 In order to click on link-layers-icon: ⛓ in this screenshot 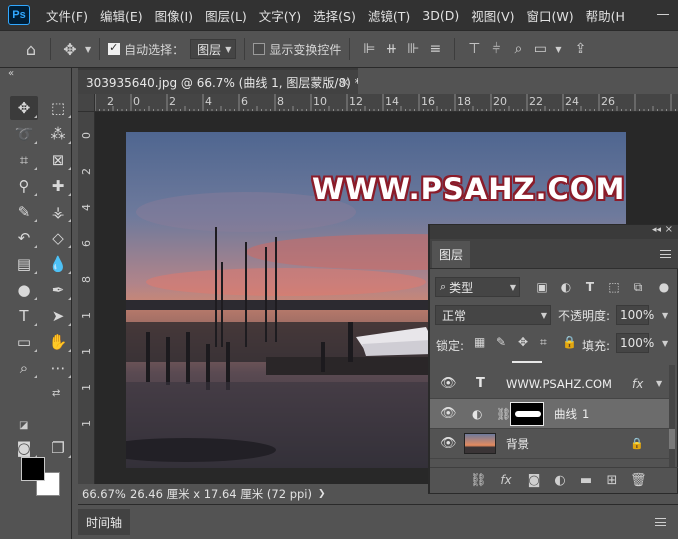, I will do `click(478, 480)`.